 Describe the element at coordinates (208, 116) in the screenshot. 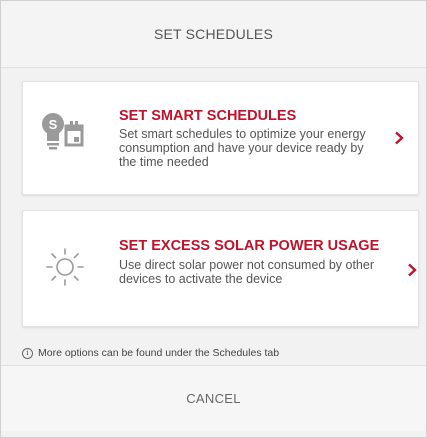

I see `option-title: SET SMART SCHEDULES` at that location.